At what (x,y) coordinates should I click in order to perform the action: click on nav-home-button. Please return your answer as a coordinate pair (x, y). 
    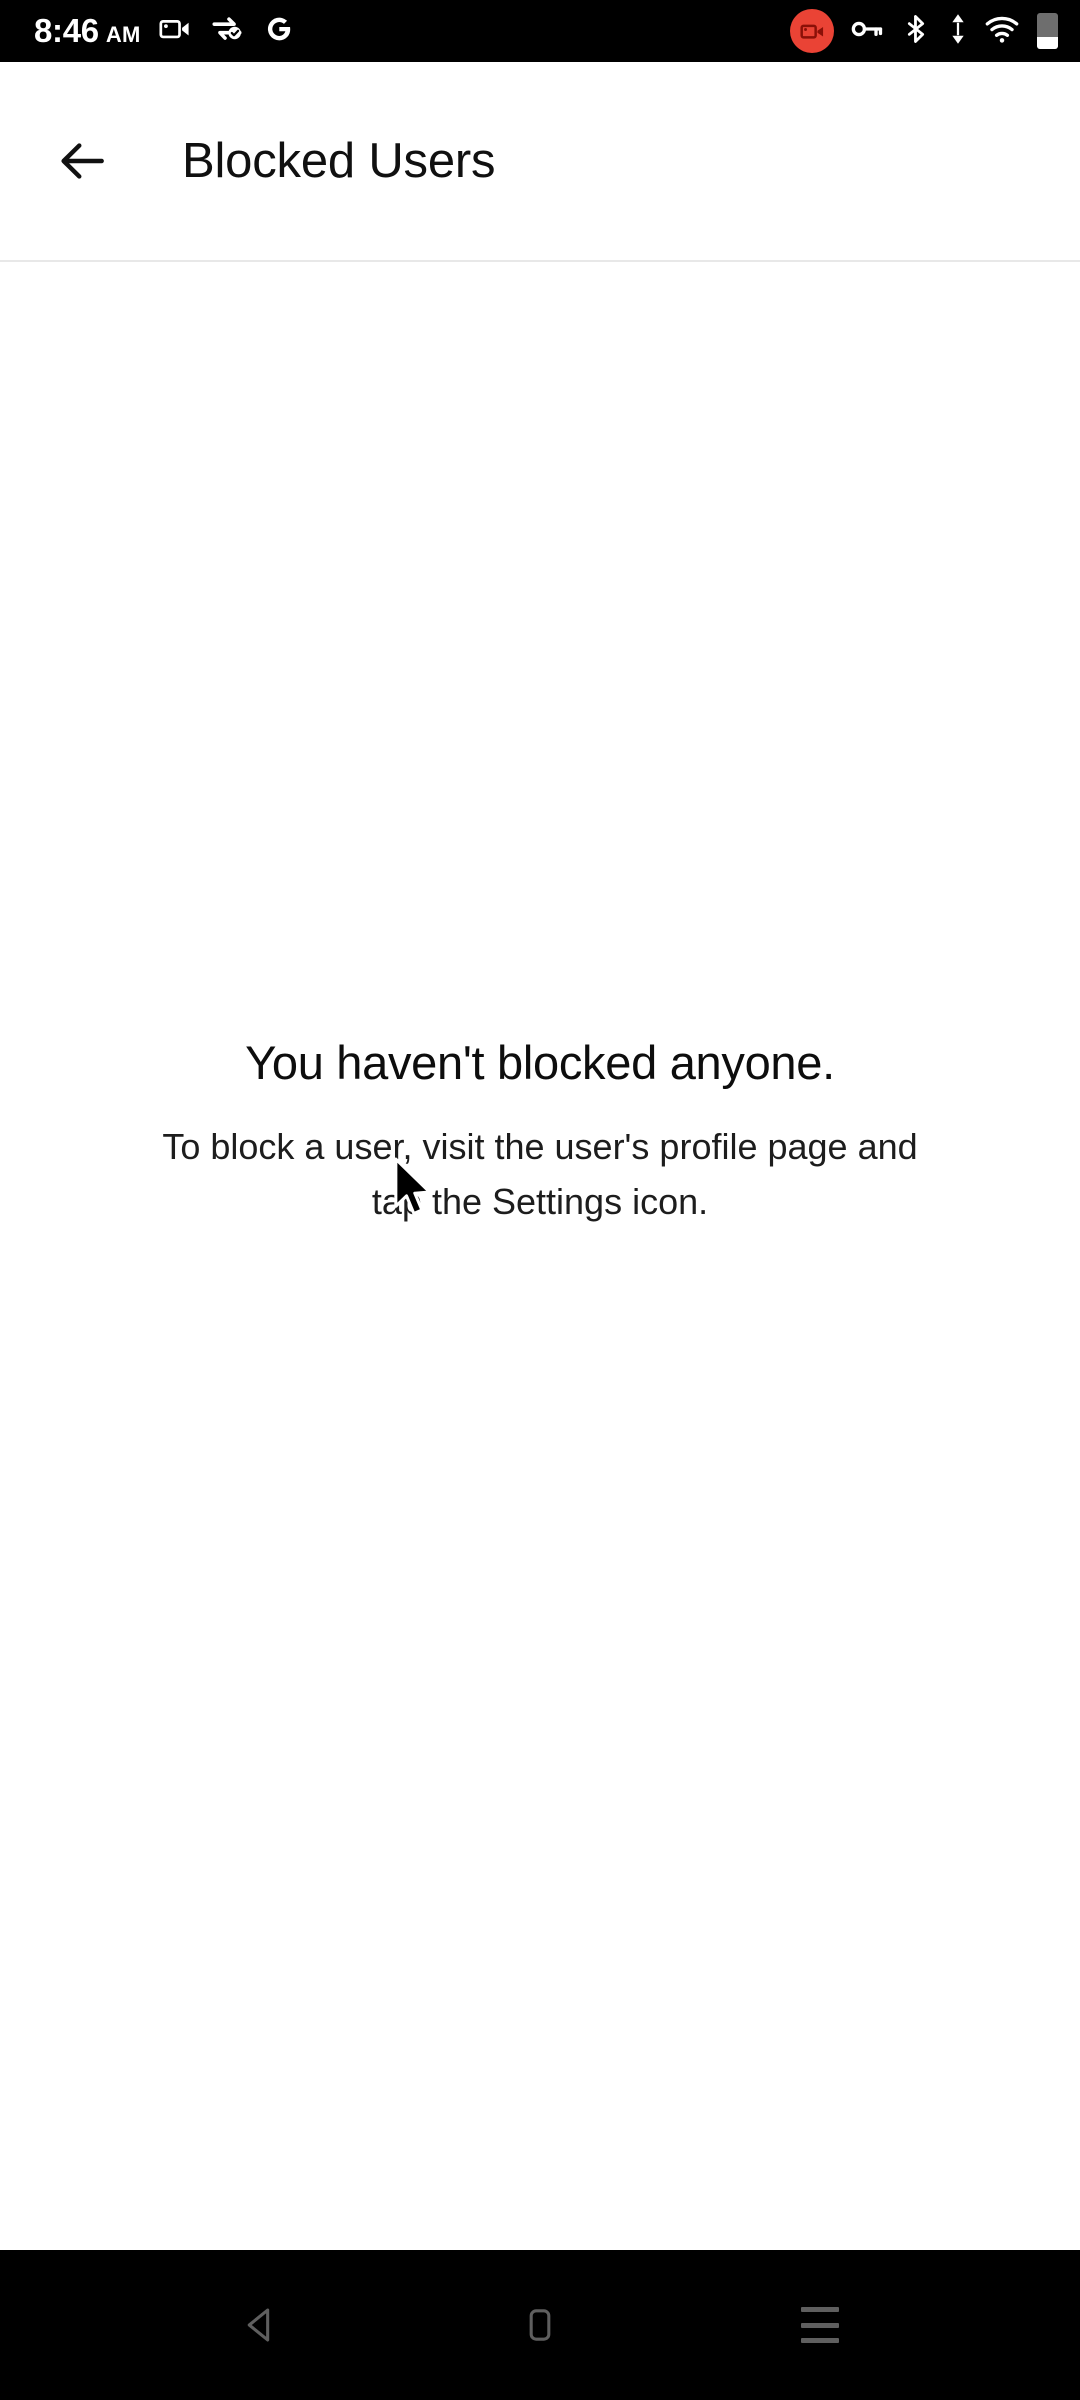
    Looking at the image, I should click on (540, 2325).